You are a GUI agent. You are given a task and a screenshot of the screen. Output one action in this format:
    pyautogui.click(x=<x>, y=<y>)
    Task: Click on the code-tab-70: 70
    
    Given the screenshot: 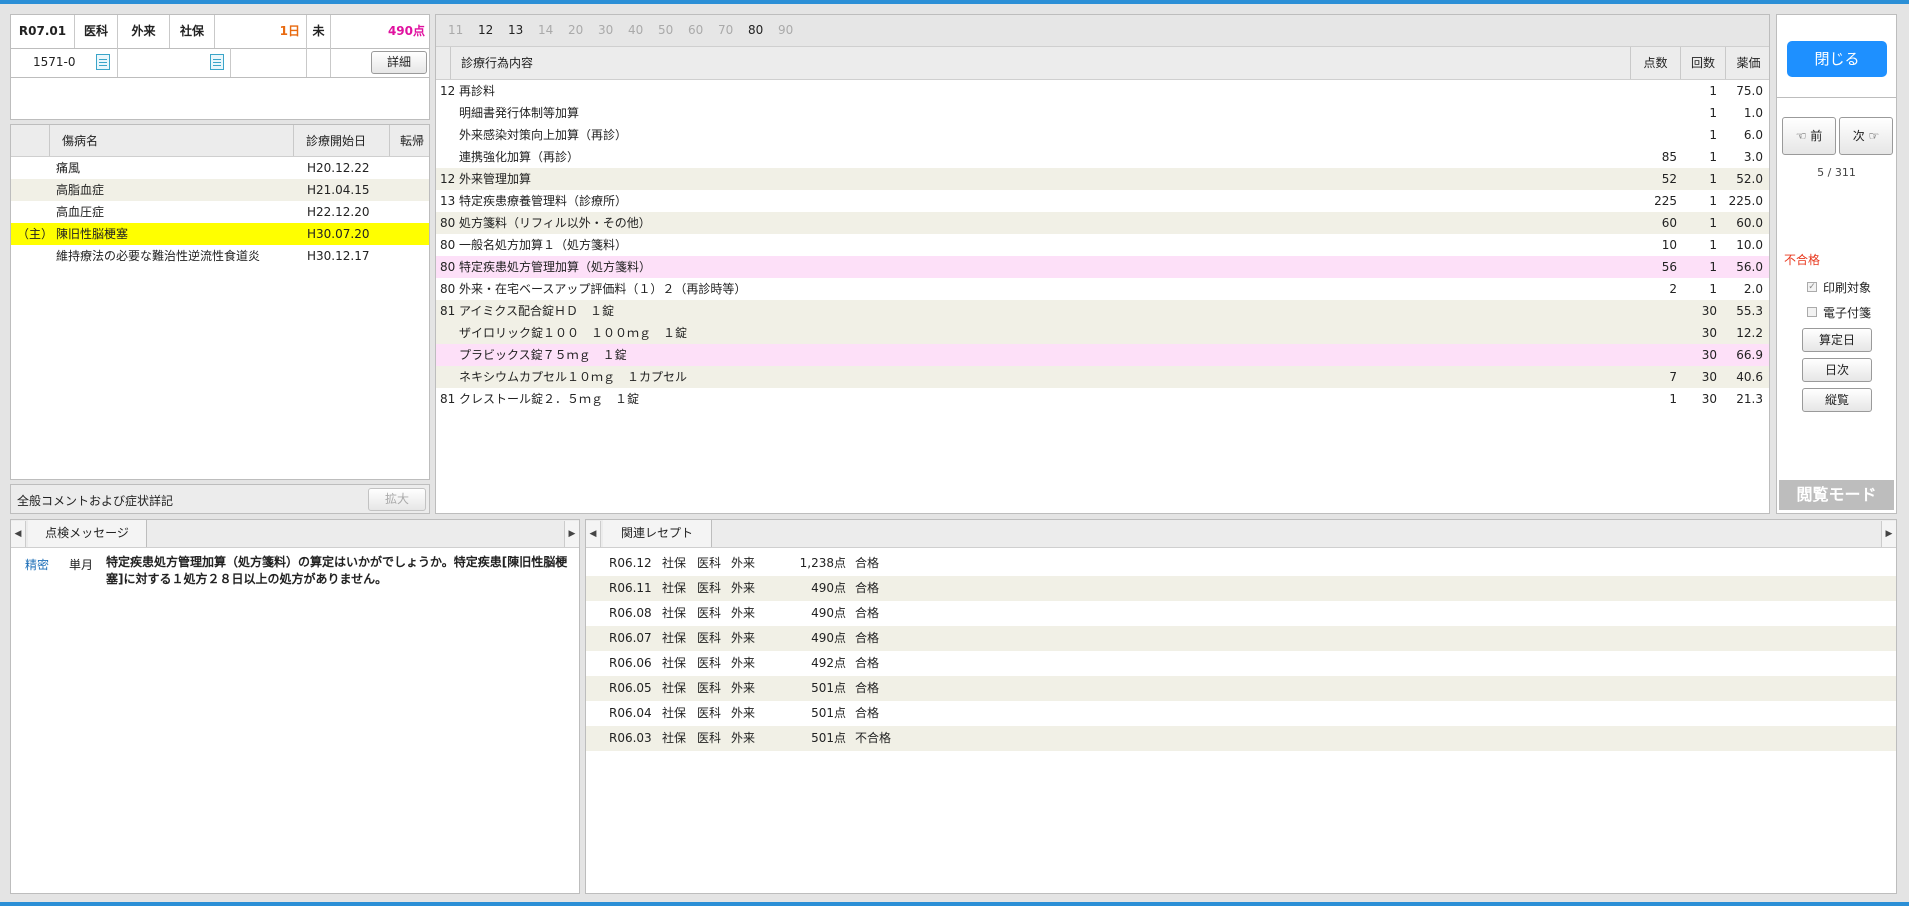 What is the action you would take?
    pyautogui.click(x=725, y=30)
    